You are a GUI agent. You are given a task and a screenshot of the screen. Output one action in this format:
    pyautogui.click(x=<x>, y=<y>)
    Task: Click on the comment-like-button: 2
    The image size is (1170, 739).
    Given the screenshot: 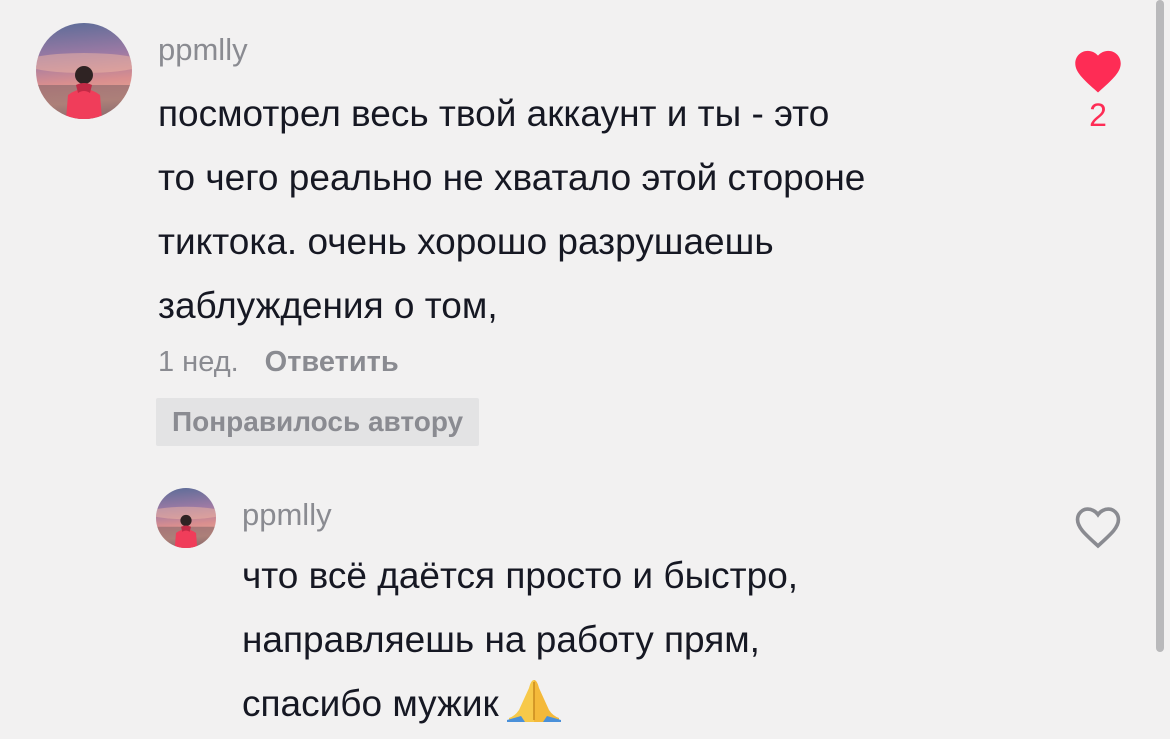 What is the action you would take?
    pyautogui.click(x=1098, y=88)
    